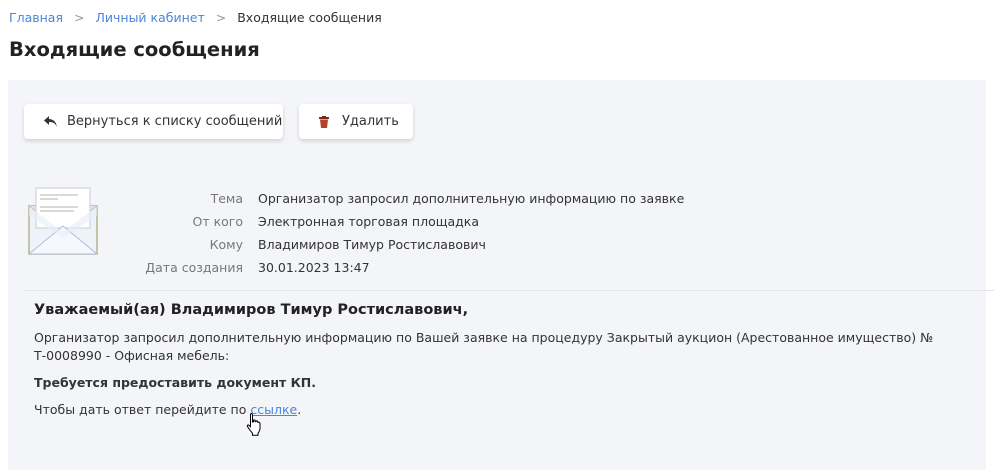  What do you see at coordinates (175, 121) in the screenshot?
I see `back-label: Вернуться к списку сообщений` at bounding box center [175, 121].